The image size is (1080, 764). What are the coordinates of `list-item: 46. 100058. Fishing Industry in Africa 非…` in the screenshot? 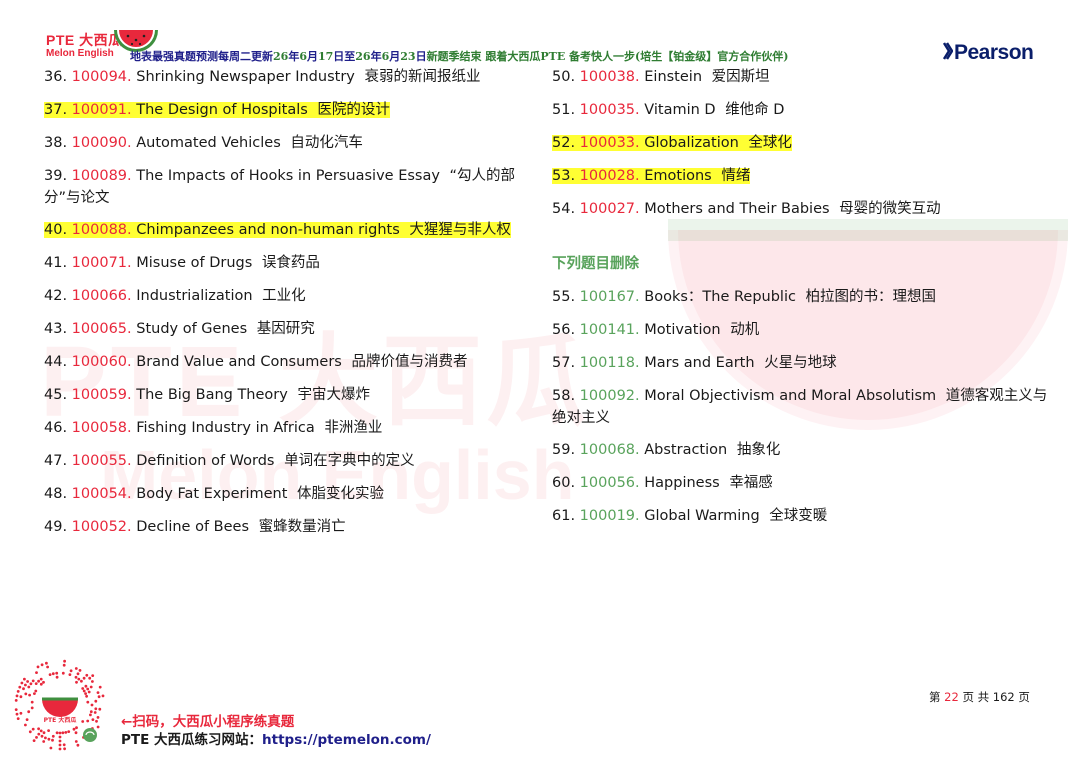 It's located at (294, 433).